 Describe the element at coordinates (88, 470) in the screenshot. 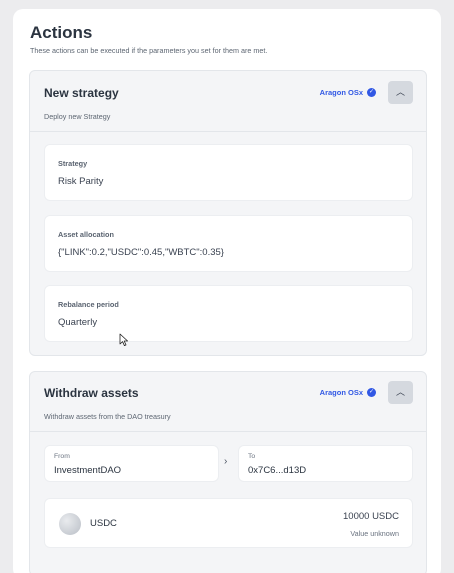

I see `from-value: InvestmentDAO` at that location.